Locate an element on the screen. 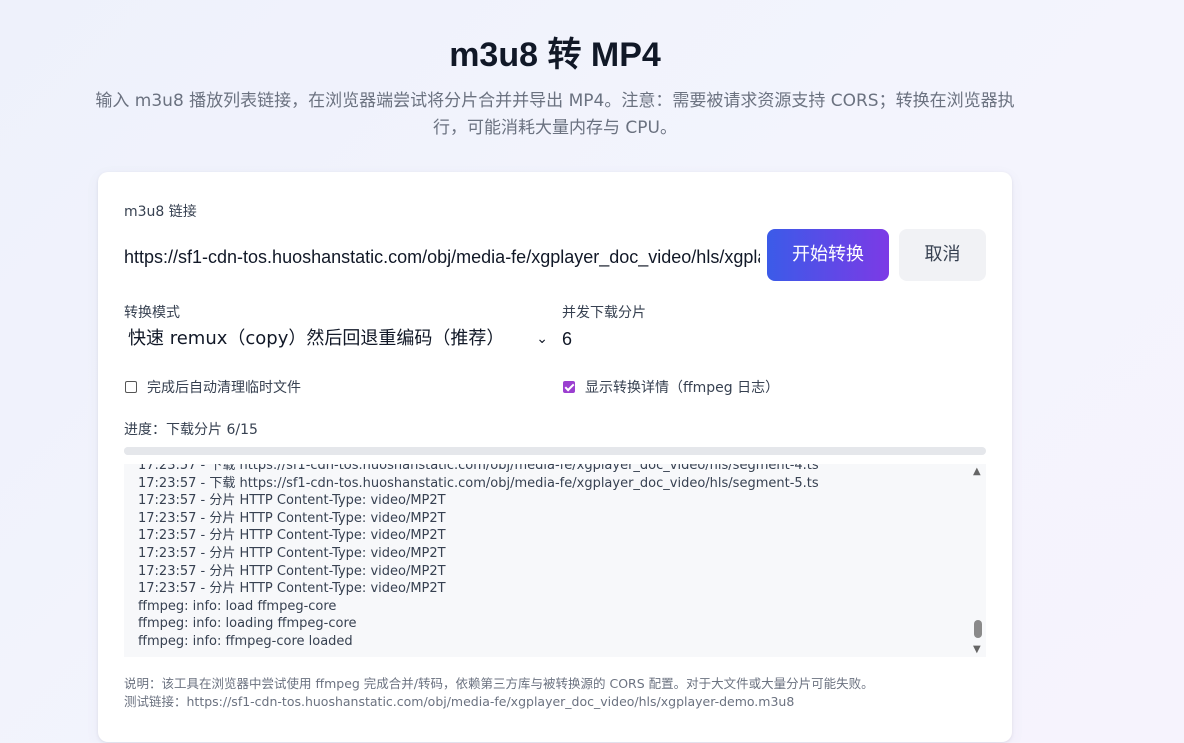 This screenshot has height=743, width=1184. url-label: m3u8 链接 is located at coordinates (160, 212).